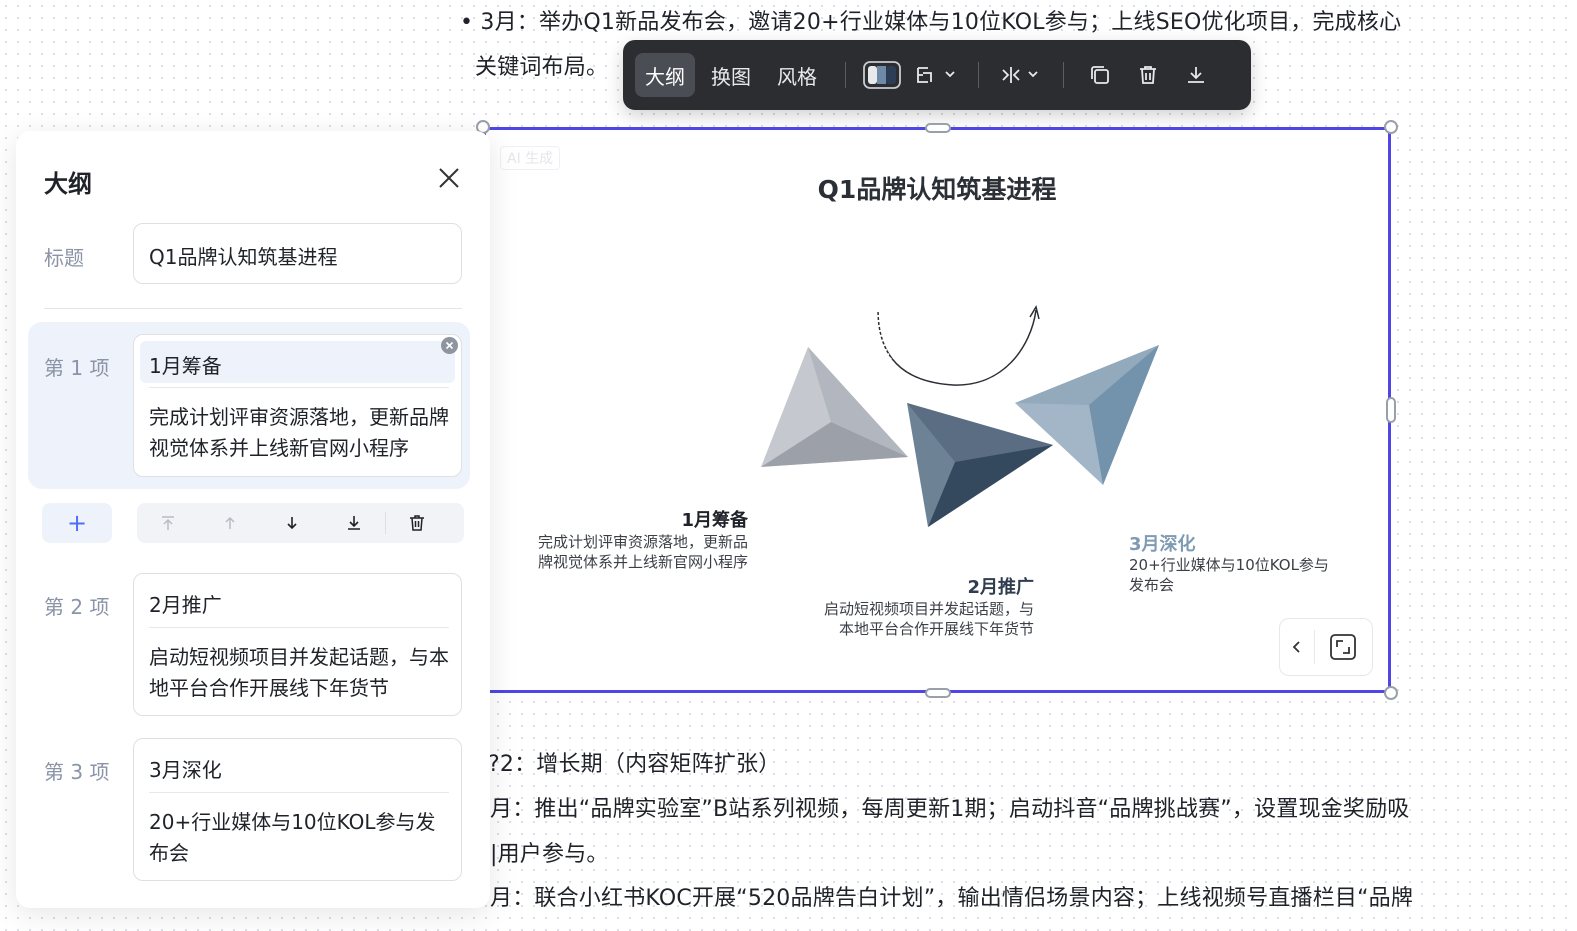  I want to click on item-actions-bar, so click(300, 523).